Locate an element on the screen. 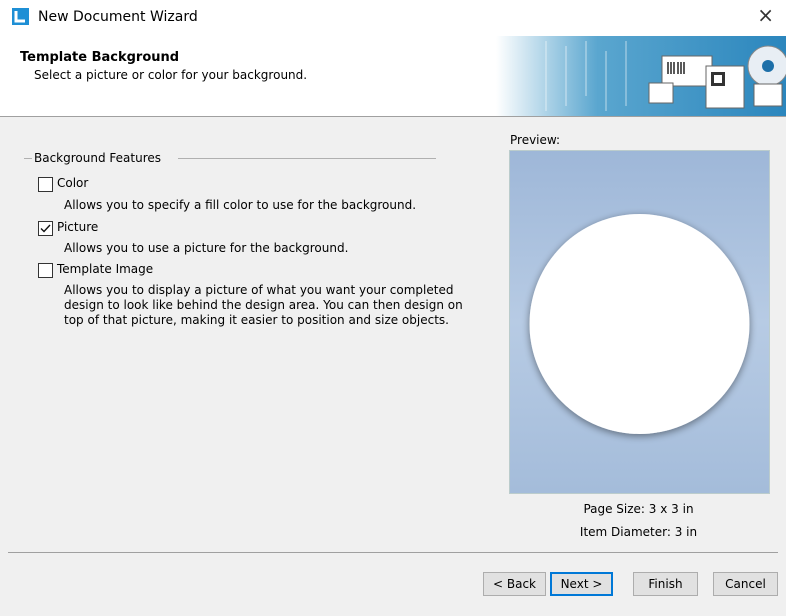  checkmark-icon is located at coordinates (45, 228).